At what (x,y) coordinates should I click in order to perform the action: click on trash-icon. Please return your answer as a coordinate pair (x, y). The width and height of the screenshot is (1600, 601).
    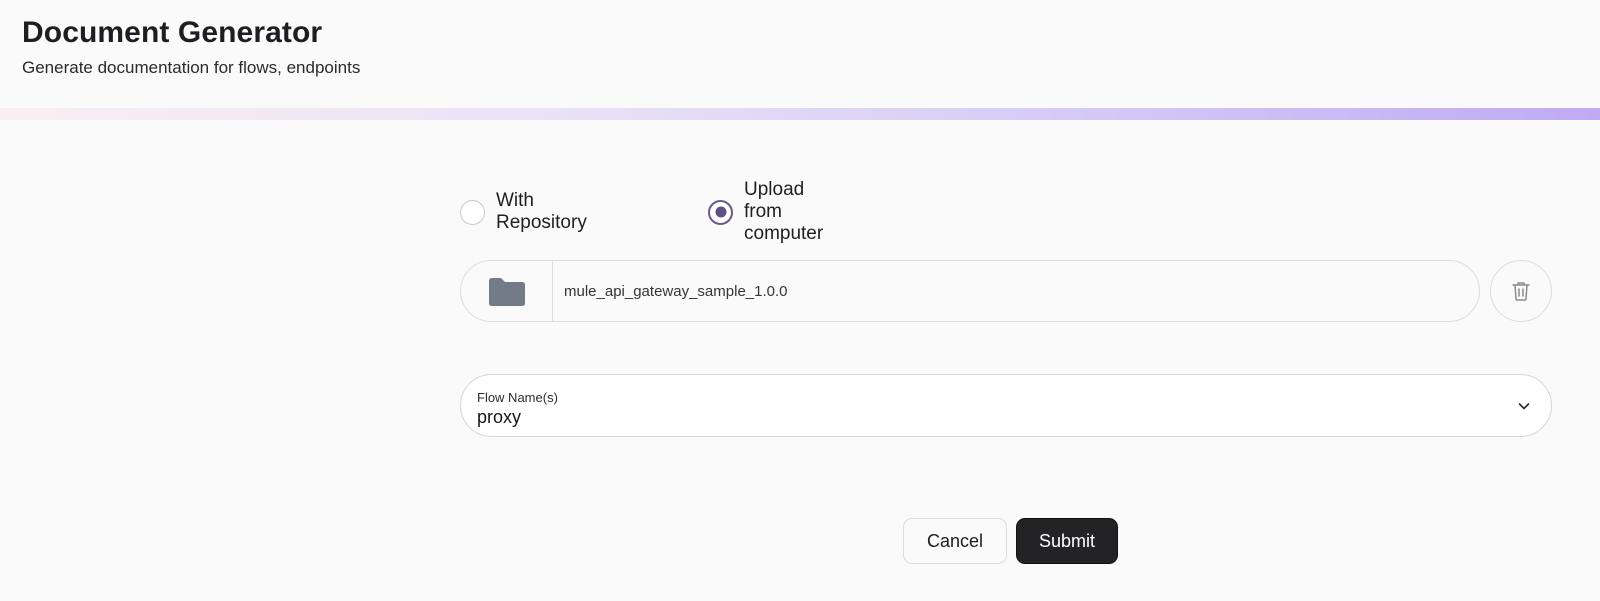
    Looking at the image, I should click on (1521, 291).